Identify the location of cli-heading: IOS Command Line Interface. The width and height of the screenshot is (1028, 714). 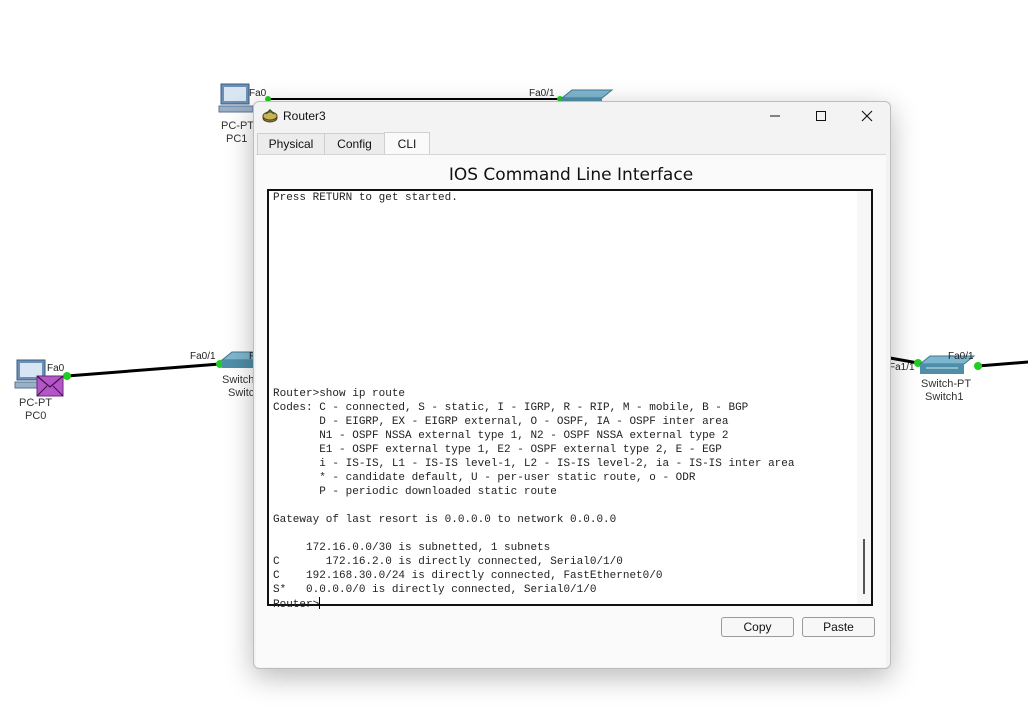
(571, 175).